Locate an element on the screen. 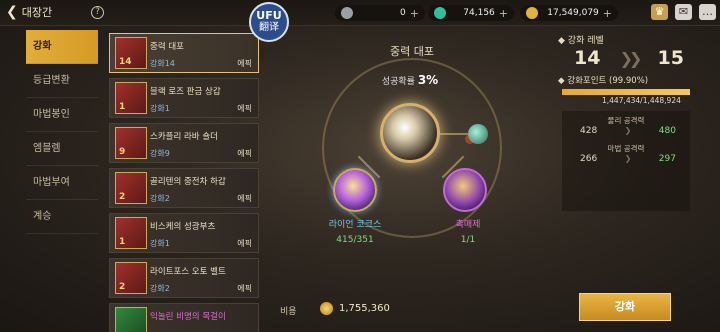 The image size is (720, 332). logo-top-text: UFU is located at coordinates (269, 15).